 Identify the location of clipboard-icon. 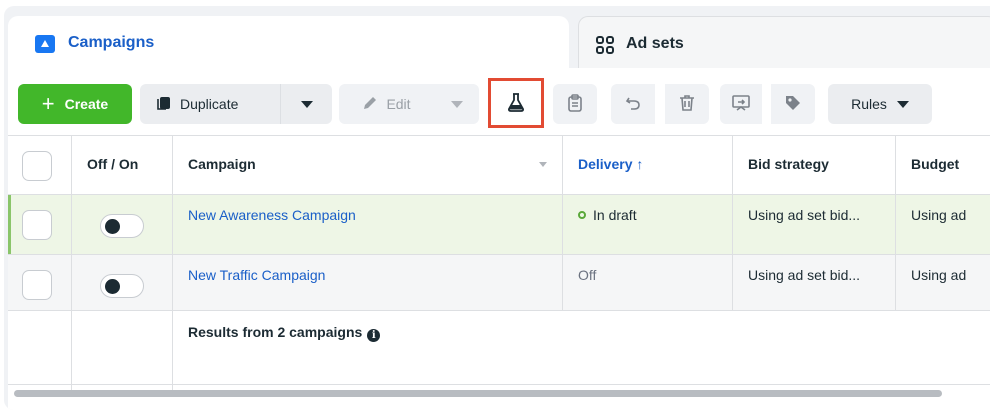
(575, 104).